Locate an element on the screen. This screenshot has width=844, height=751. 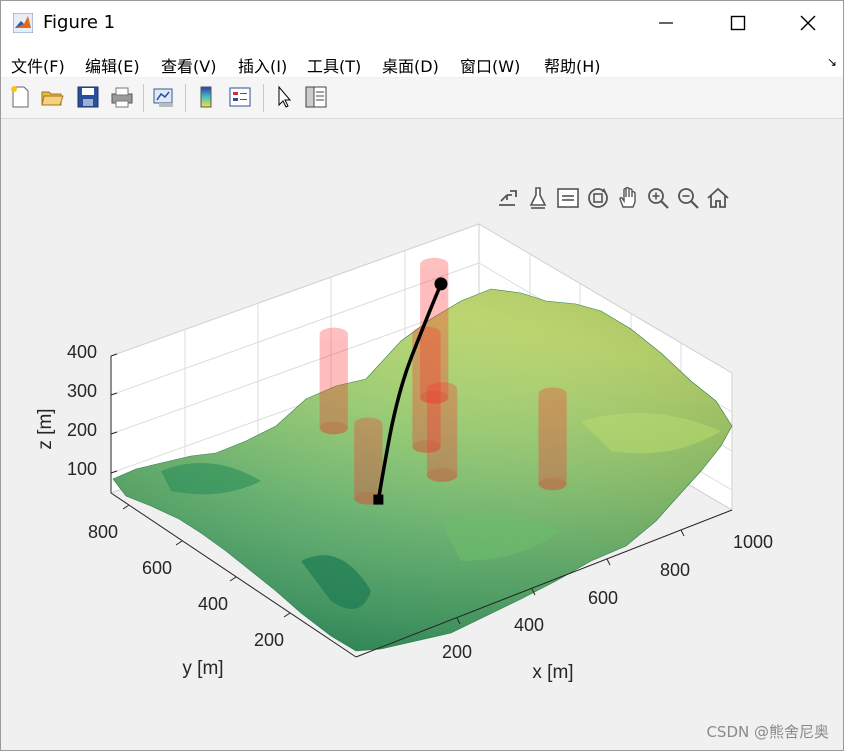
z-tick-label: 300 is located at coordinates (82, 391).